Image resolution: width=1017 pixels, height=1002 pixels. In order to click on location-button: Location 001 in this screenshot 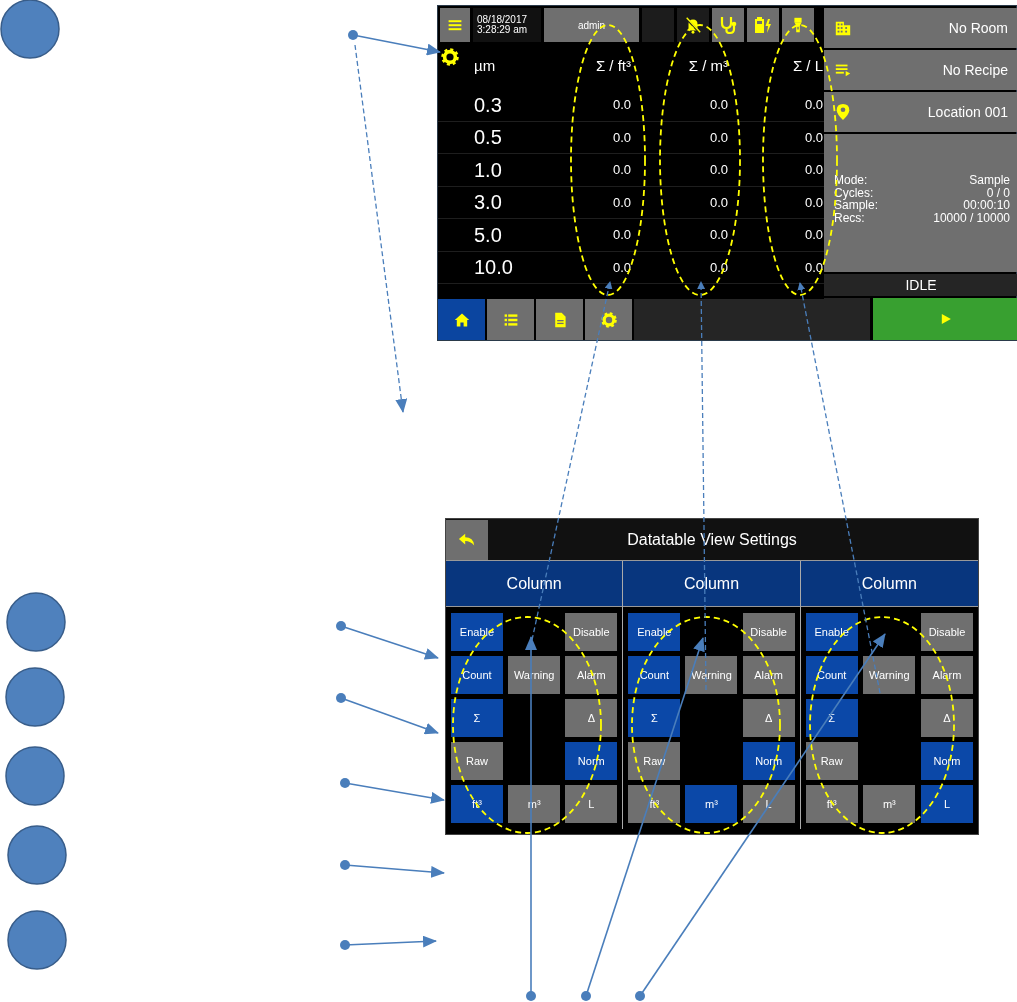, I will do `click(920, 112)`.